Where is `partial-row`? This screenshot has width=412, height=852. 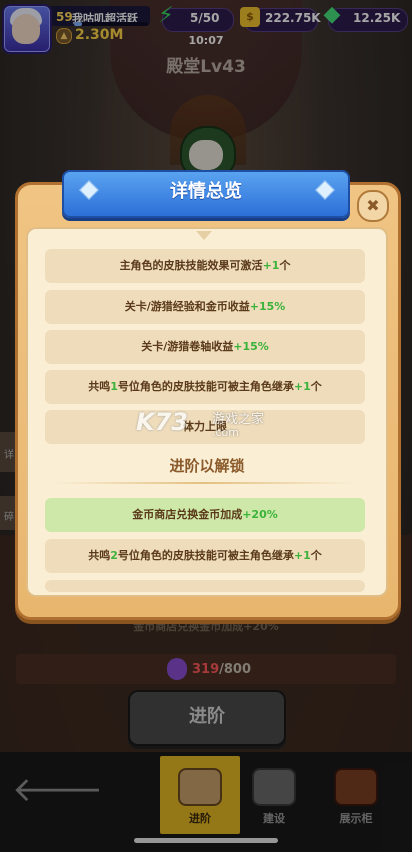
partial-row is located at coordinates (205, 586).